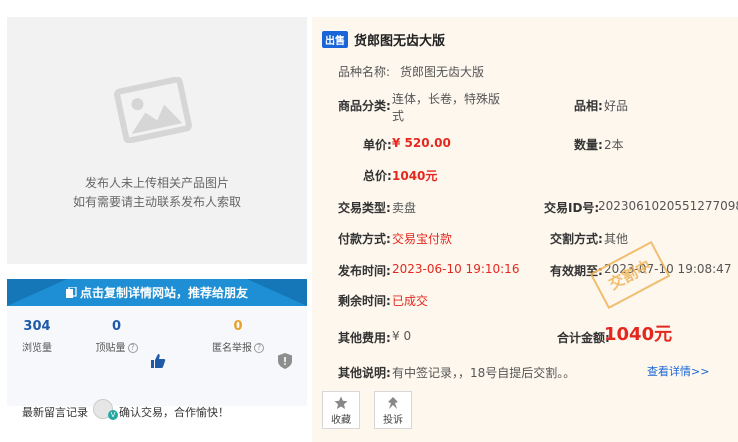  What do you see at coordinates (484, 373) in the screenshot?
I see `note-value: 有中签记录，，18号自提后交割。。` at bounding box center [484, 373].